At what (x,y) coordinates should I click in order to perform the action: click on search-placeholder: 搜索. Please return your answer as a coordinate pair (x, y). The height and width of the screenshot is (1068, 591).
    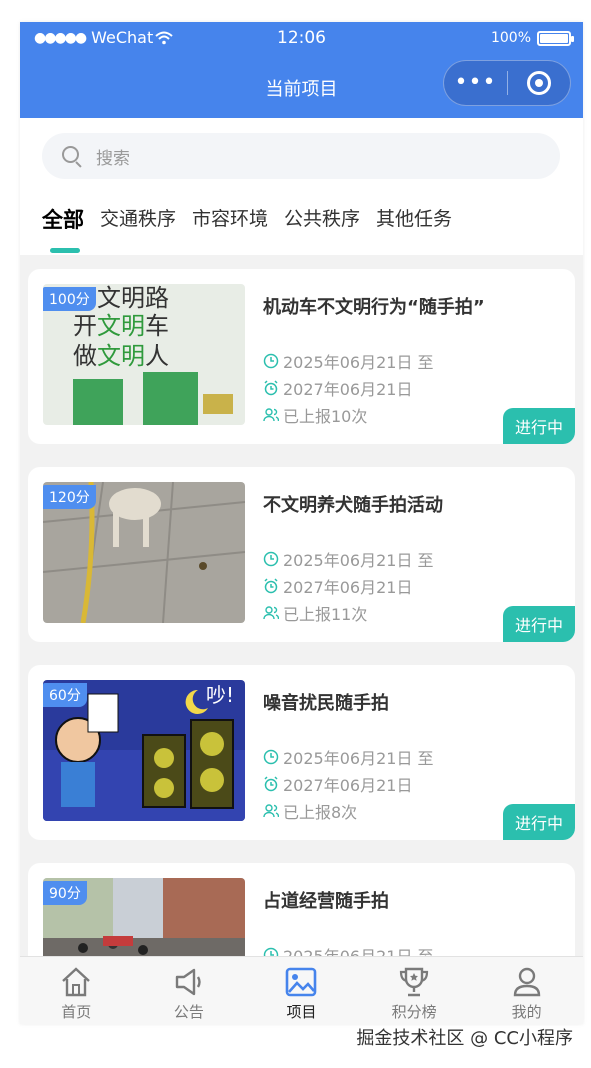
    Looking at the image, I should click on (113, 158).